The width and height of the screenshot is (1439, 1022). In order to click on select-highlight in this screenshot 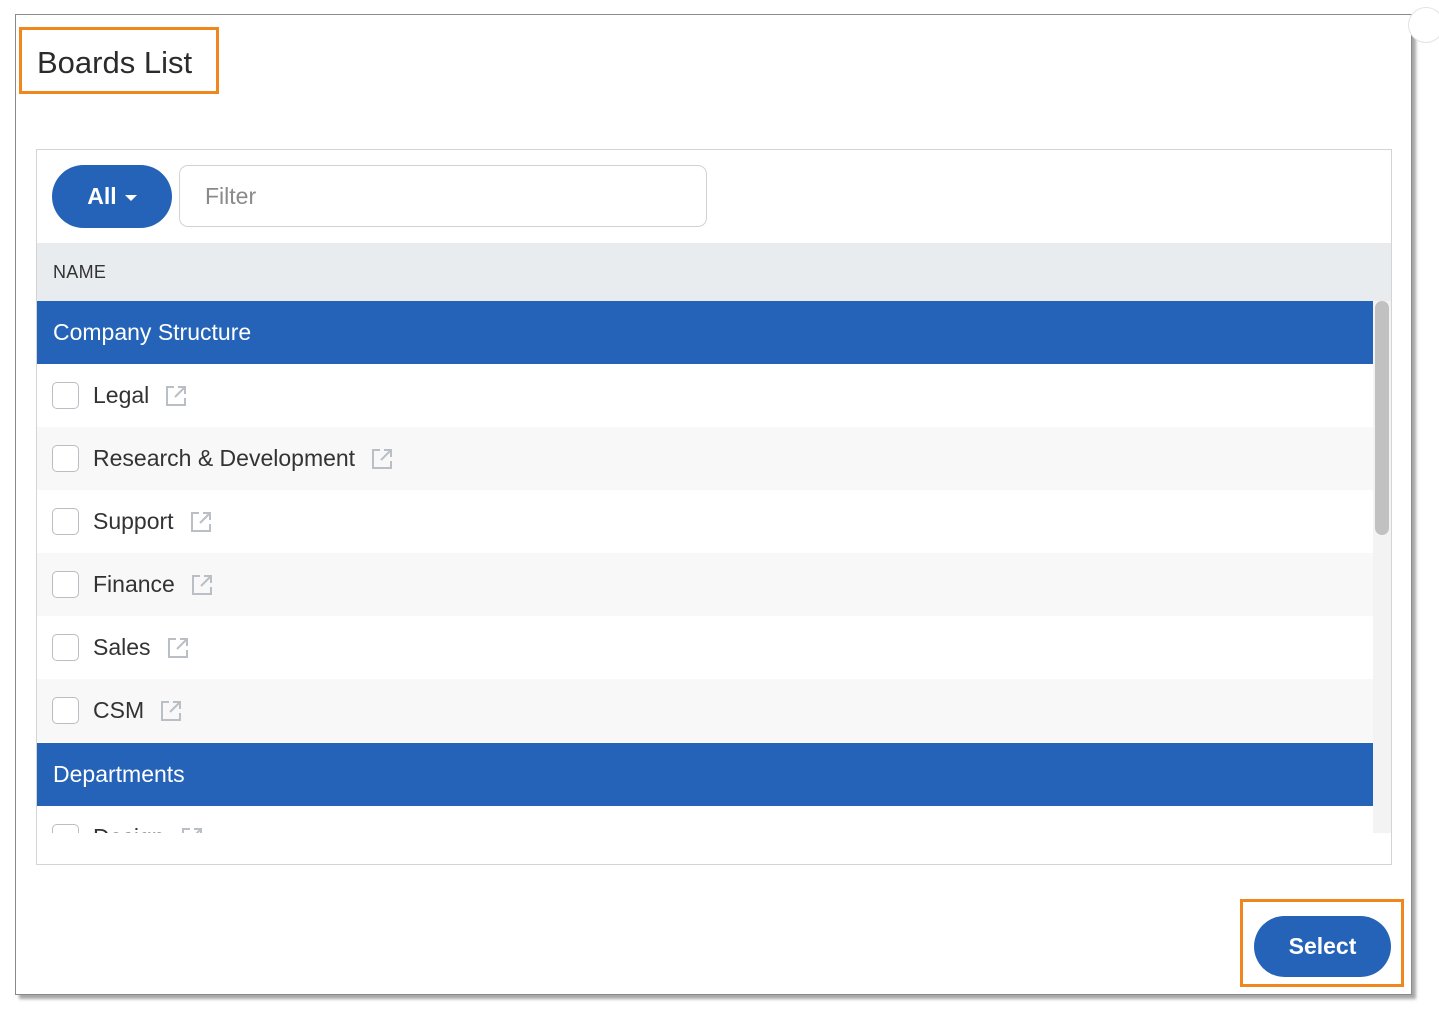, I will do `click(1322, 943)`.